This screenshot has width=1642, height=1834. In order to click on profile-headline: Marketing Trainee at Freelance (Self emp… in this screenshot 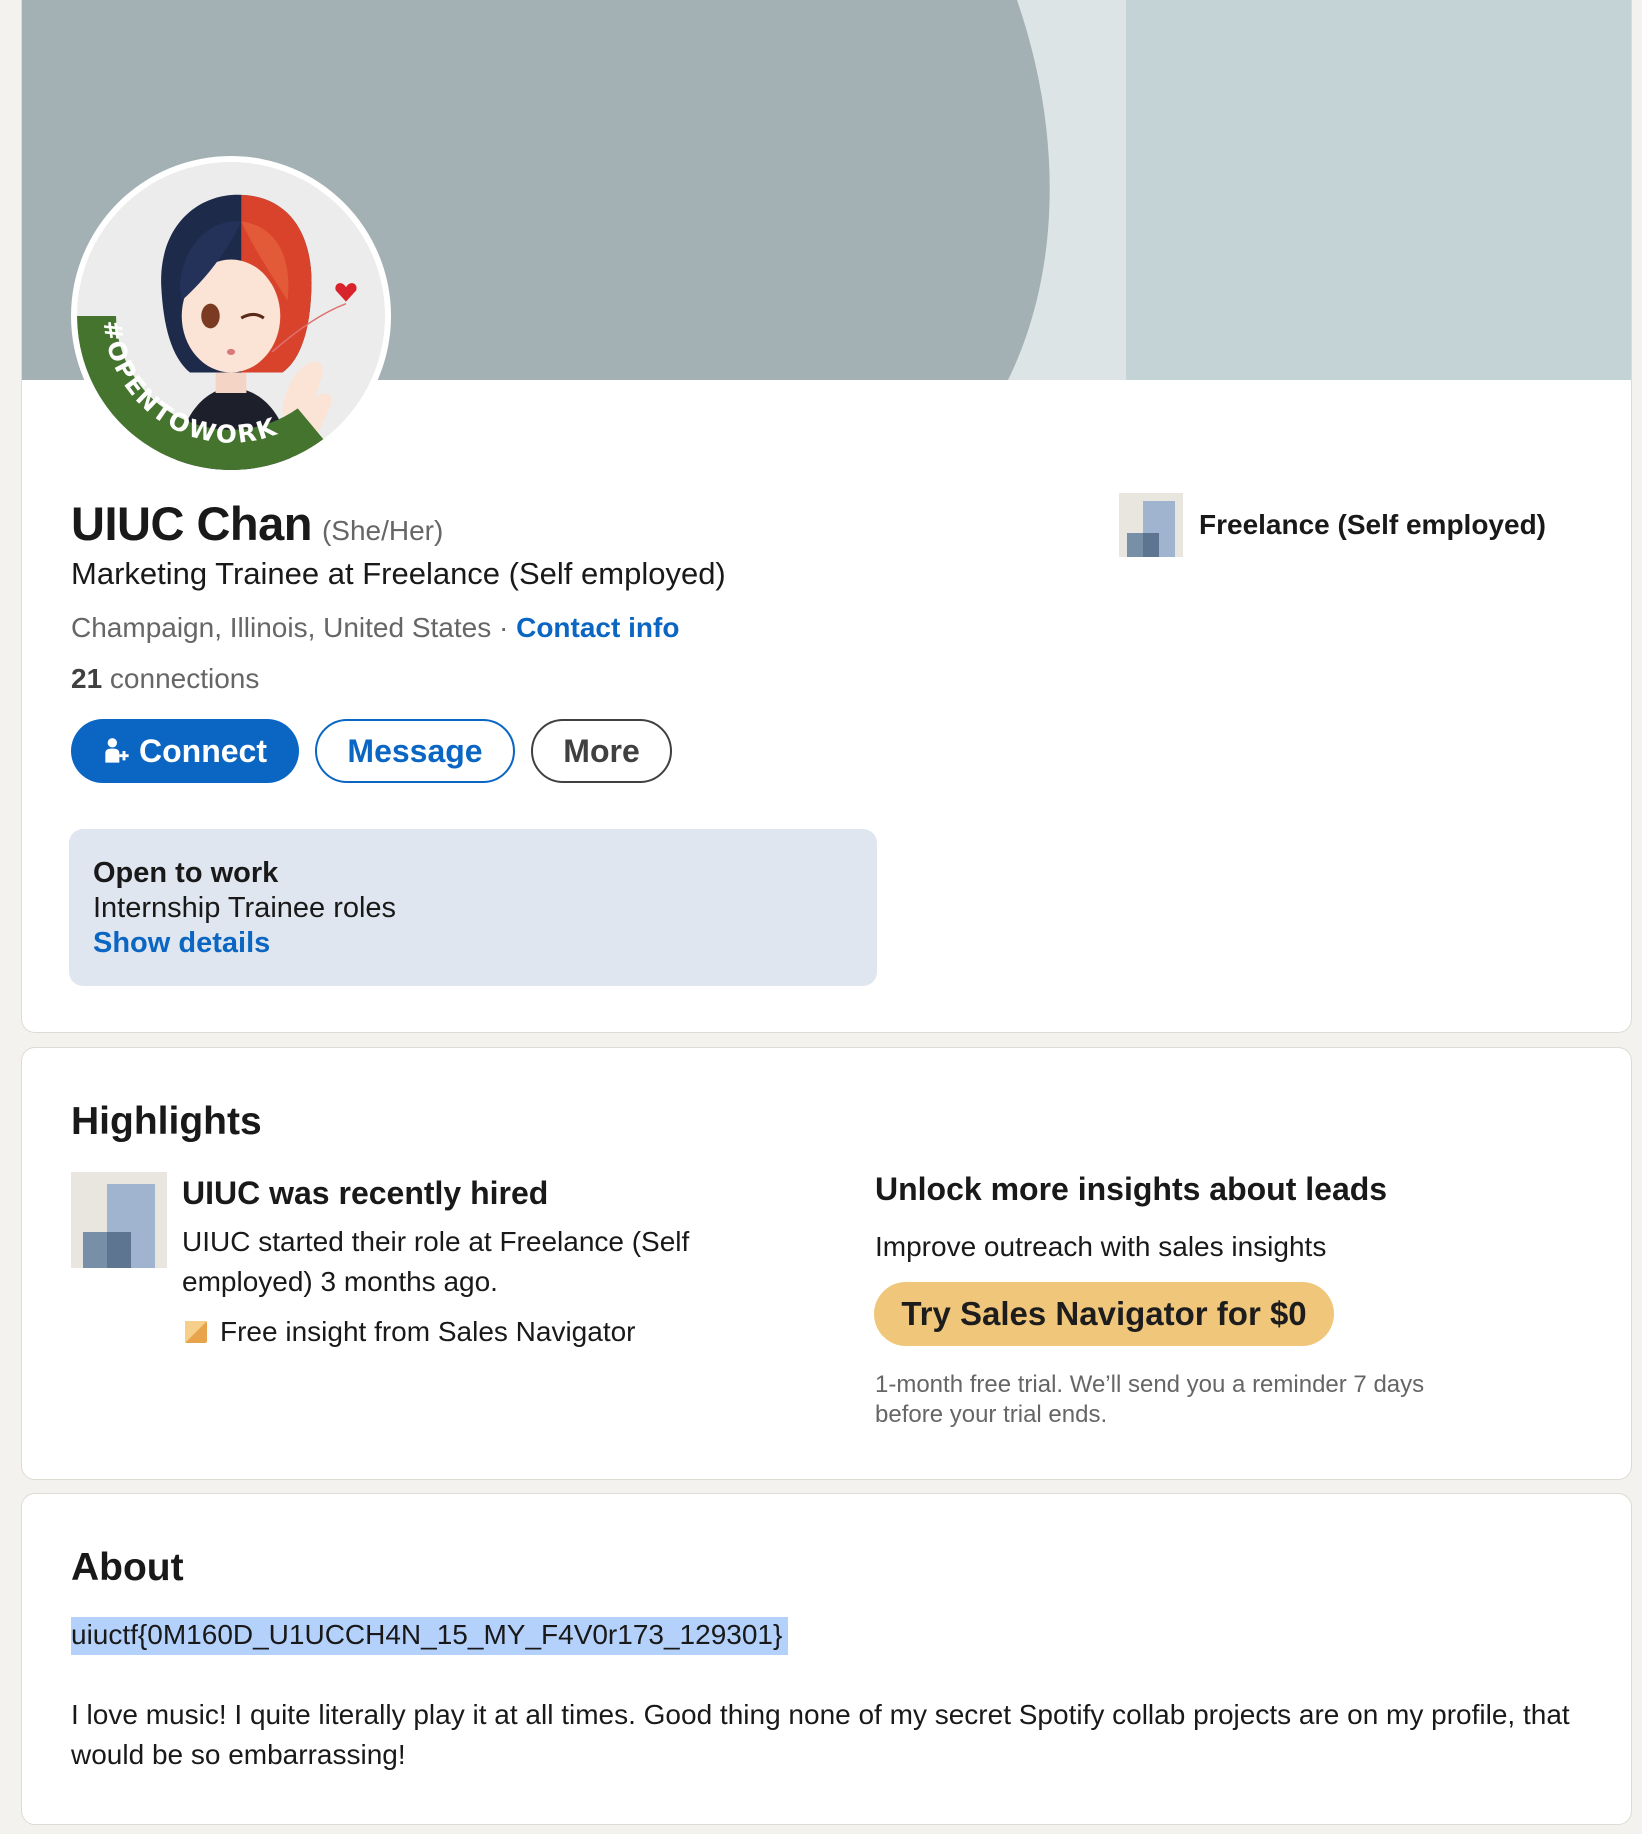, I will do `click(398, 573)`.